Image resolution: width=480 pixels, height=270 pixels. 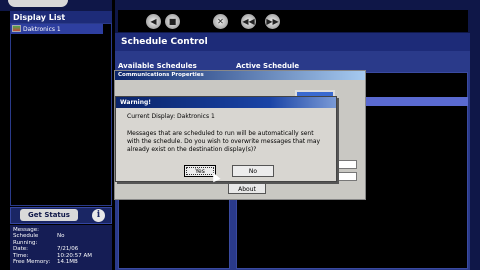 What do you see at coordinates (49, 215) in the screenshot?
I see `get-status-button: Get Status` at bounding box center [49, 215].